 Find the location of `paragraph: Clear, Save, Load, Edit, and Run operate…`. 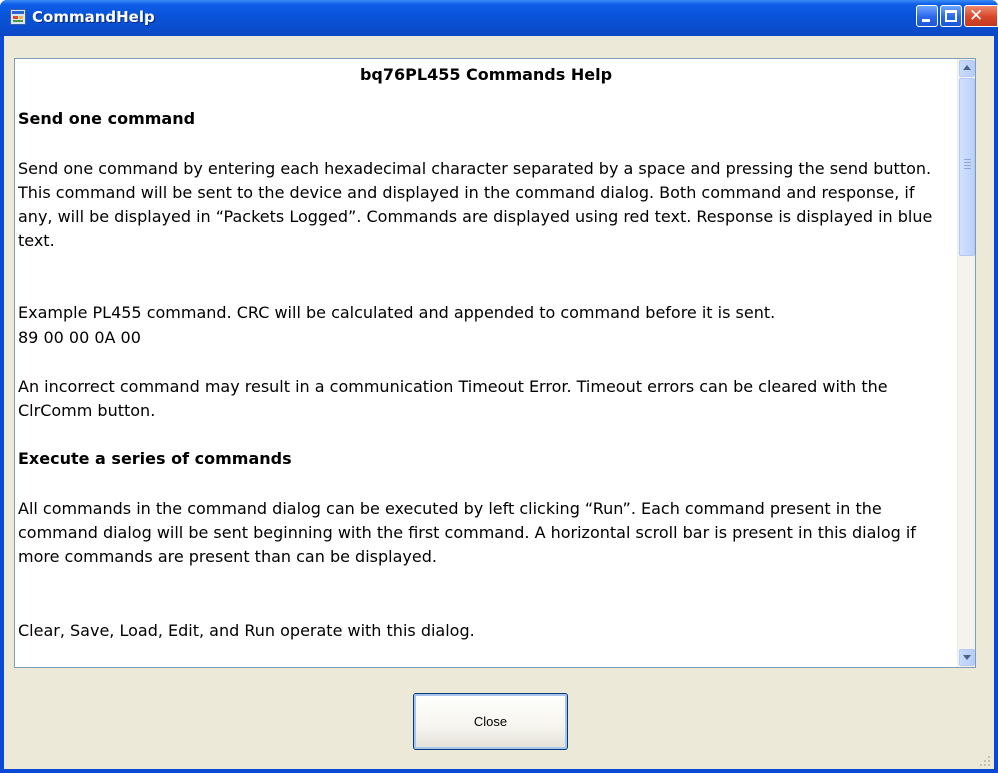

paragraph: Clear, Save, Load, Edit, and Run operate… is located at coordinates (246, 630).